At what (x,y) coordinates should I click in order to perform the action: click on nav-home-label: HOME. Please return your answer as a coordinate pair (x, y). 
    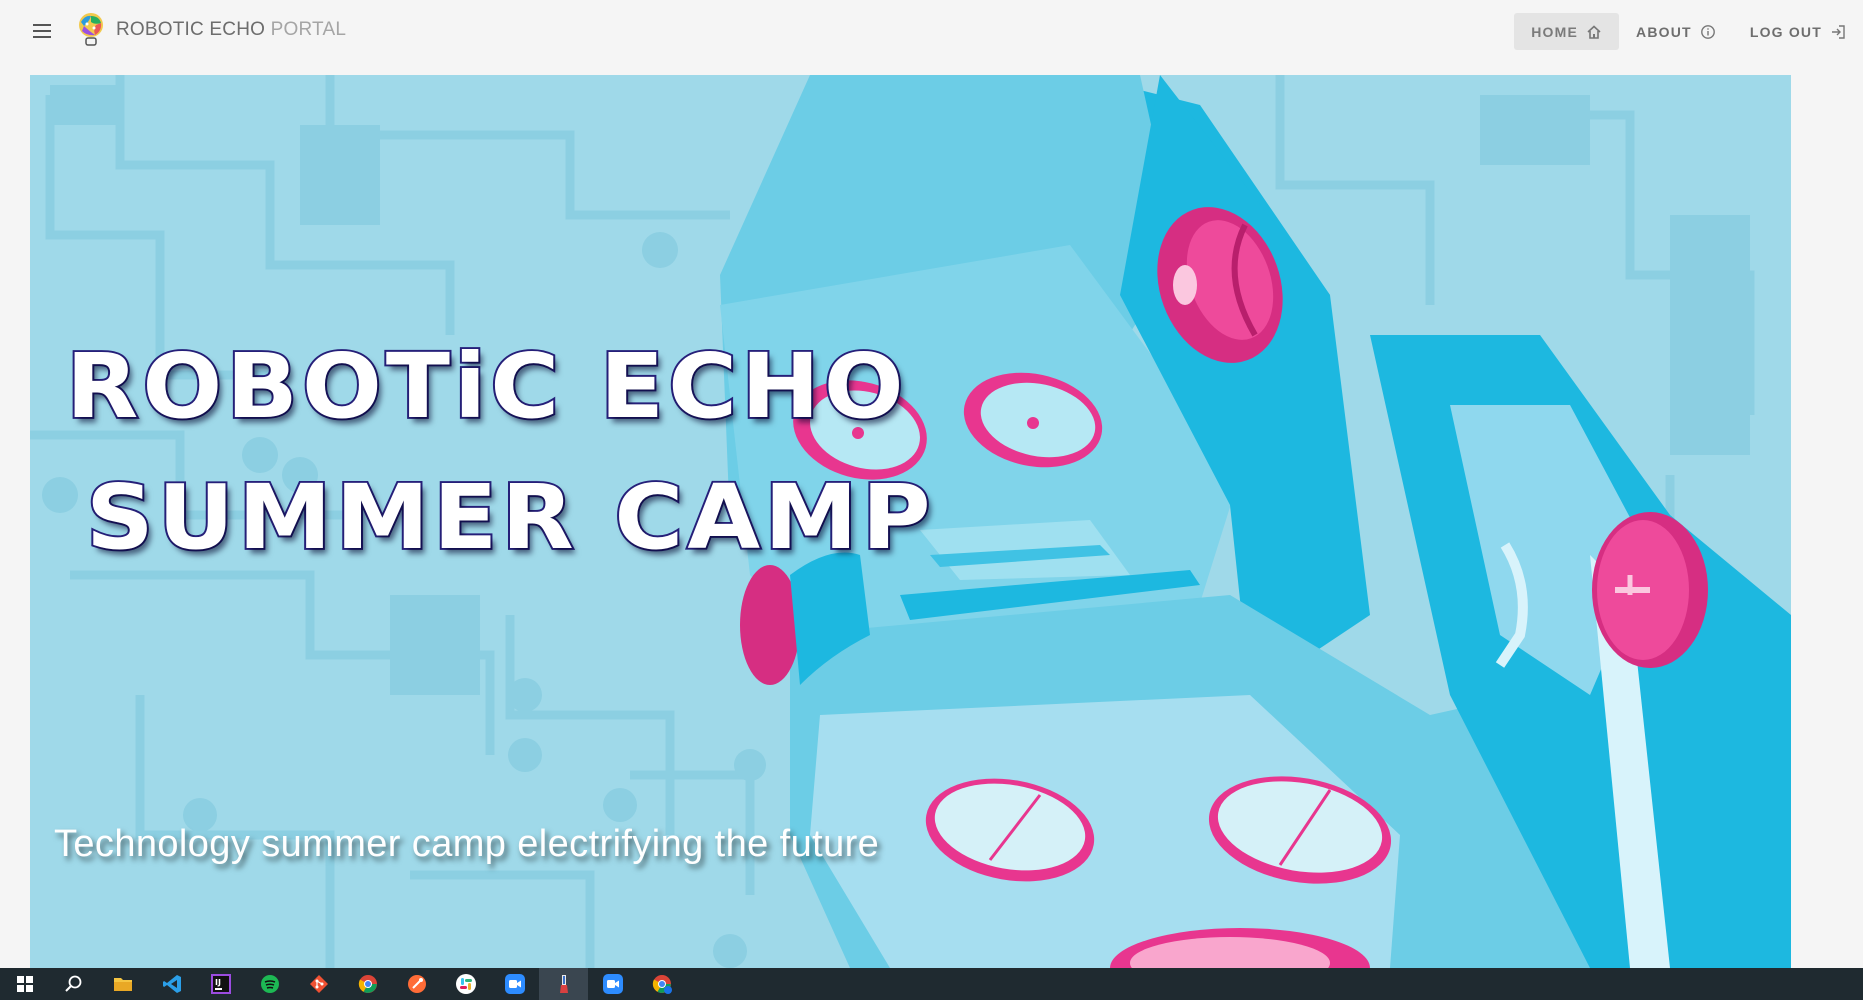
    Looking at the image, I should click on (1555, 31).